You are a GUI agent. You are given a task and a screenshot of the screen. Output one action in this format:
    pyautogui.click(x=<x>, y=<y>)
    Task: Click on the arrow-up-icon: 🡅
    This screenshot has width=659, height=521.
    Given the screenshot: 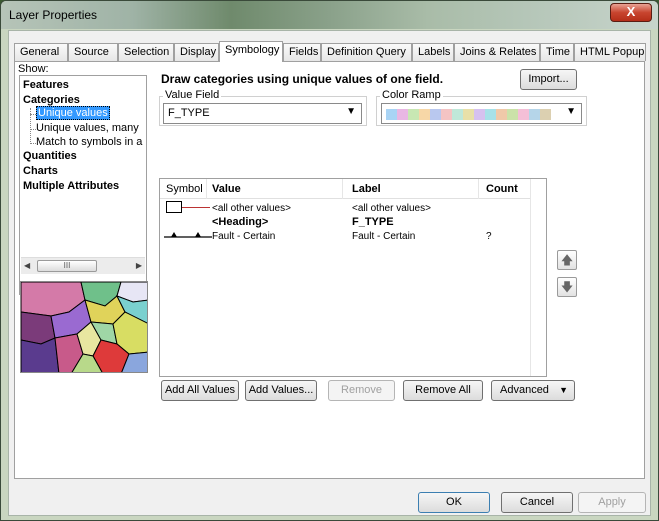 What is the action you would take?
    pyautogui.click(x=567, y=260)
    